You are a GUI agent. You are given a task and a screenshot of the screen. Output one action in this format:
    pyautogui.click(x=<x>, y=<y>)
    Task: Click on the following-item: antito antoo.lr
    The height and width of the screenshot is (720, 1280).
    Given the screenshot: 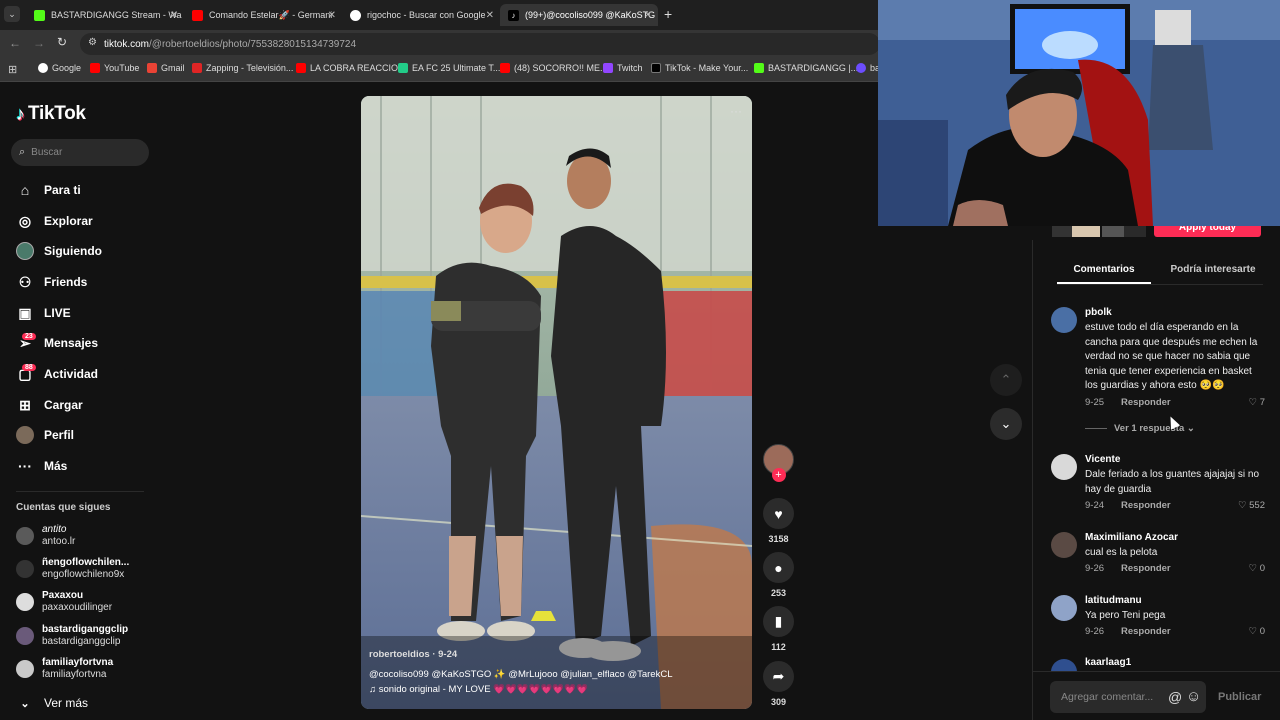 What is the action you would take?
    pyautogui.click(x=45, y=536)
    